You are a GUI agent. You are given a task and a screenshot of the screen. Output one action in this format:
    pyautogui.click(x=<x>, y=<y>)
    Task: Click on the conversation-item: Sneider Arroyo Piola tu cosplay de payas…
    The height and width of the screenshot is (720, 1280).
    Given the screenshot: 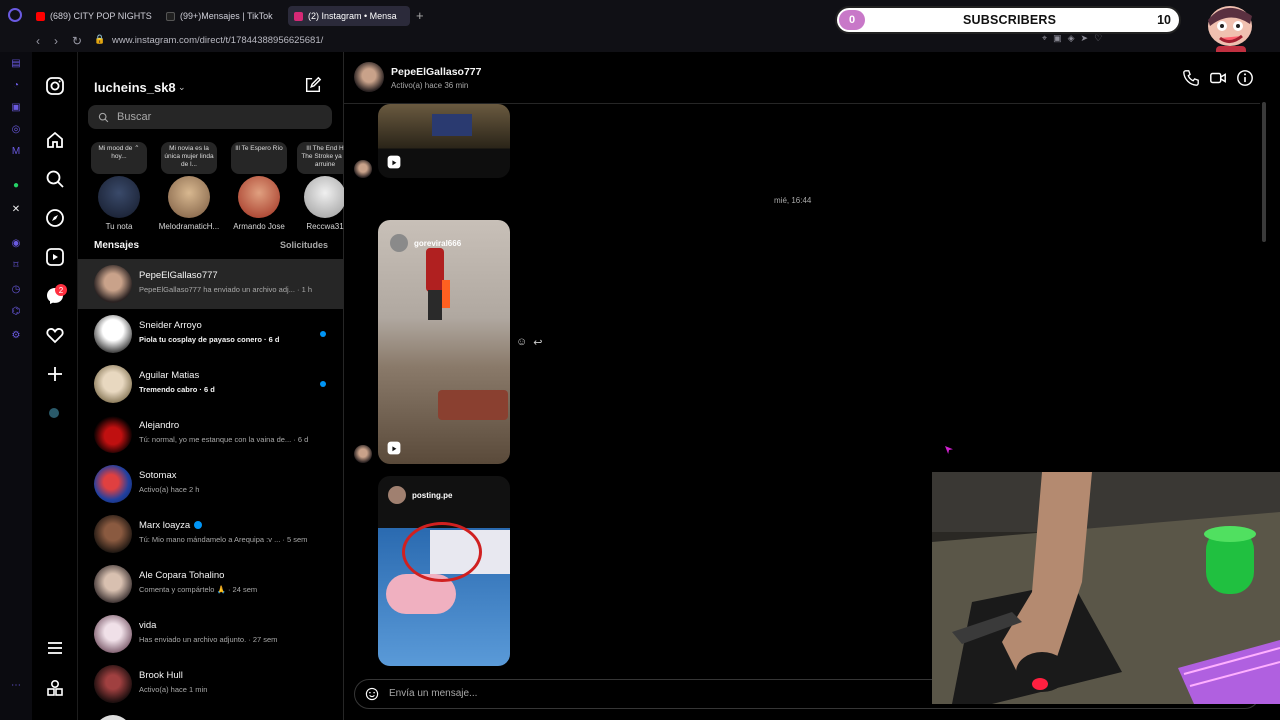 What is the action you would take?
    pyautogui.click(x=211, y=334)
    